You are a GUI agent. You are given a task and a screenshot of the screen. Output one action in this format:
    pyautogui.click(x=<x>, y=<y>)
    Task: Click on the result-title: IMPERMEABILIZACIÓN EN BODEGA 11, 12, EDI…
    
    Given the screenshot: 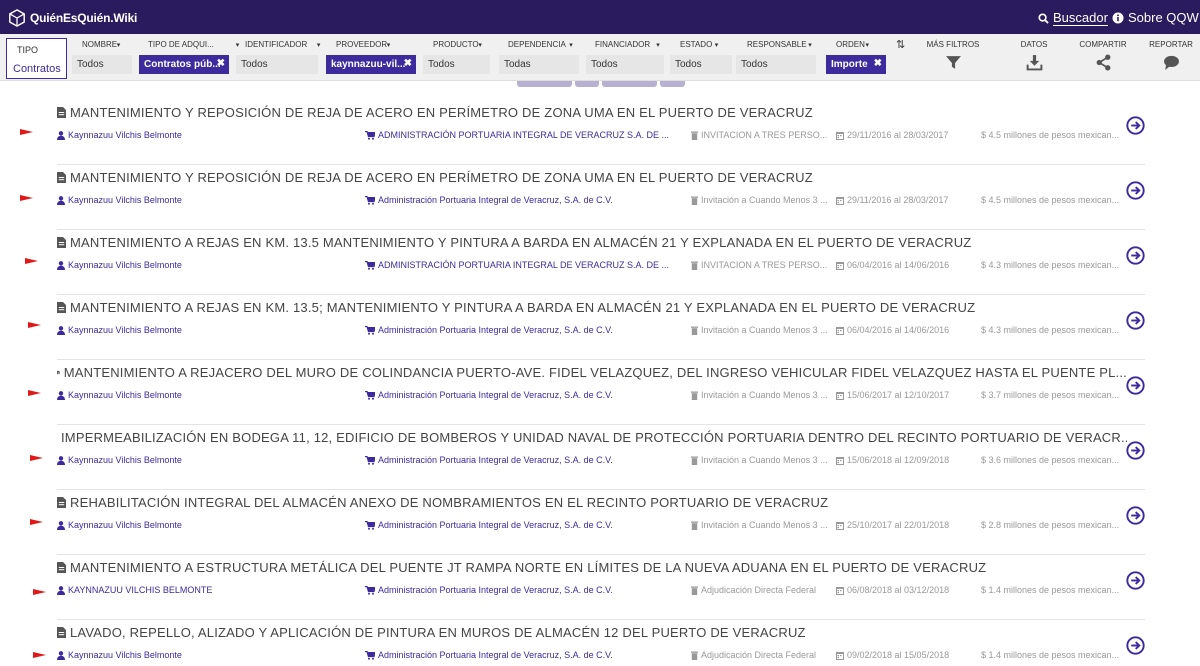 What is the action you would take?
    pyautogui.click(x=592, y=437)
    